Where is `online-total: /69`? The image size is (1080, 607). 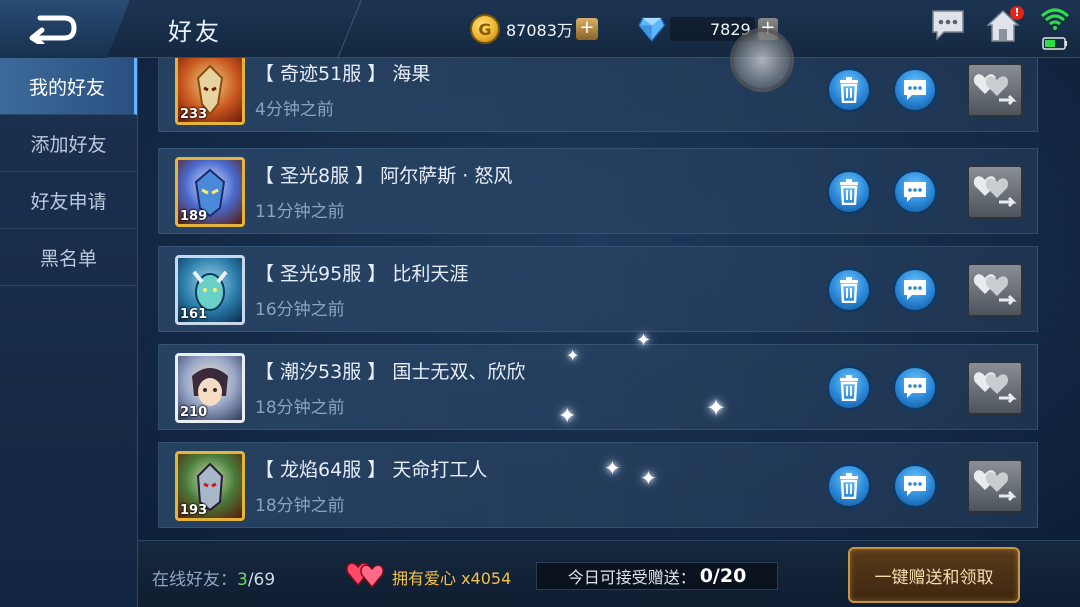 online-total: /69 is located at coordinates (261, 580).